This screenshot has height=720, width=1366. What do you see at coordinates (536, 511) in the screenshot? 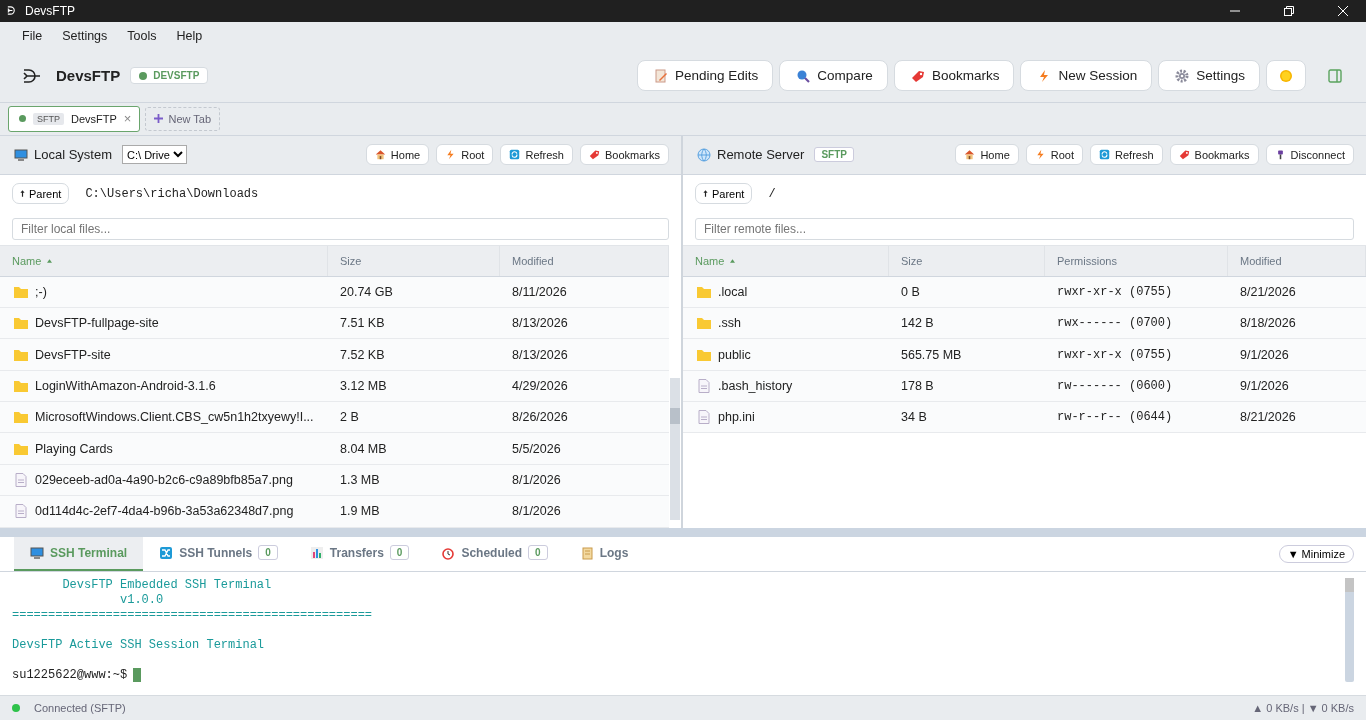
I see `modified-cell: 8/1/2026` at bounding box center [536, 511].